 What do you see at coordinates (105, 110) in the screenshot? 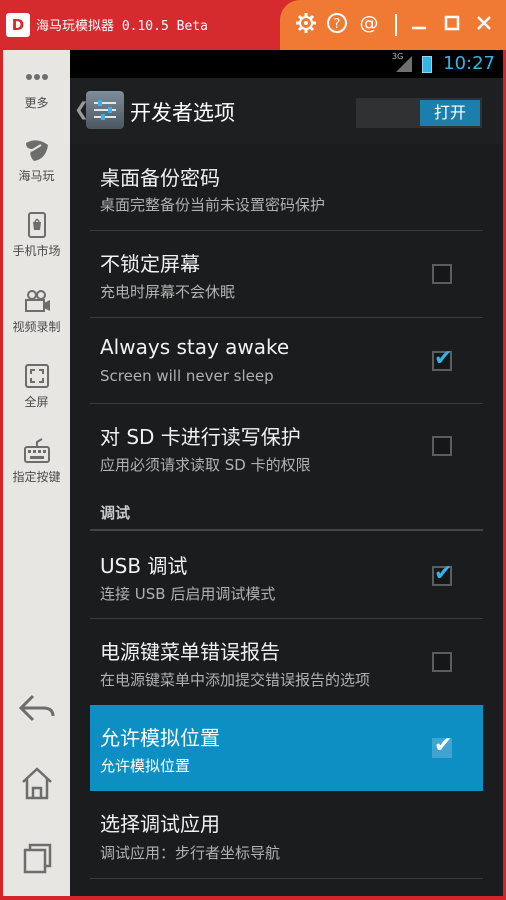
I see `settings-app-icon` at bounding box center [105, 110].